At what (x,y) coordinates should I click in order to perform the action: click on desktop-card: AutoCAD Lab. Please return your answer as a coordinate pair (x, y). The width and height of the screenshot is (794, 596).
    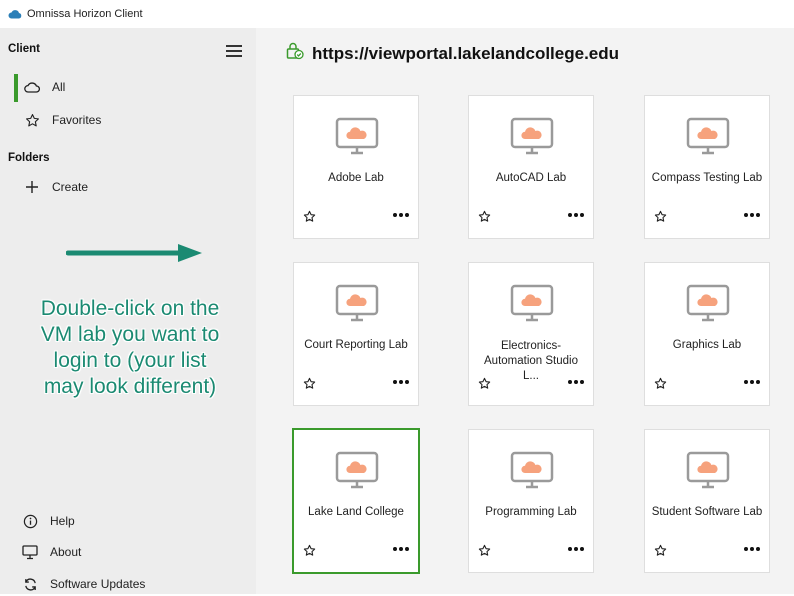
    Looking at the image, I should click on (531, 167).